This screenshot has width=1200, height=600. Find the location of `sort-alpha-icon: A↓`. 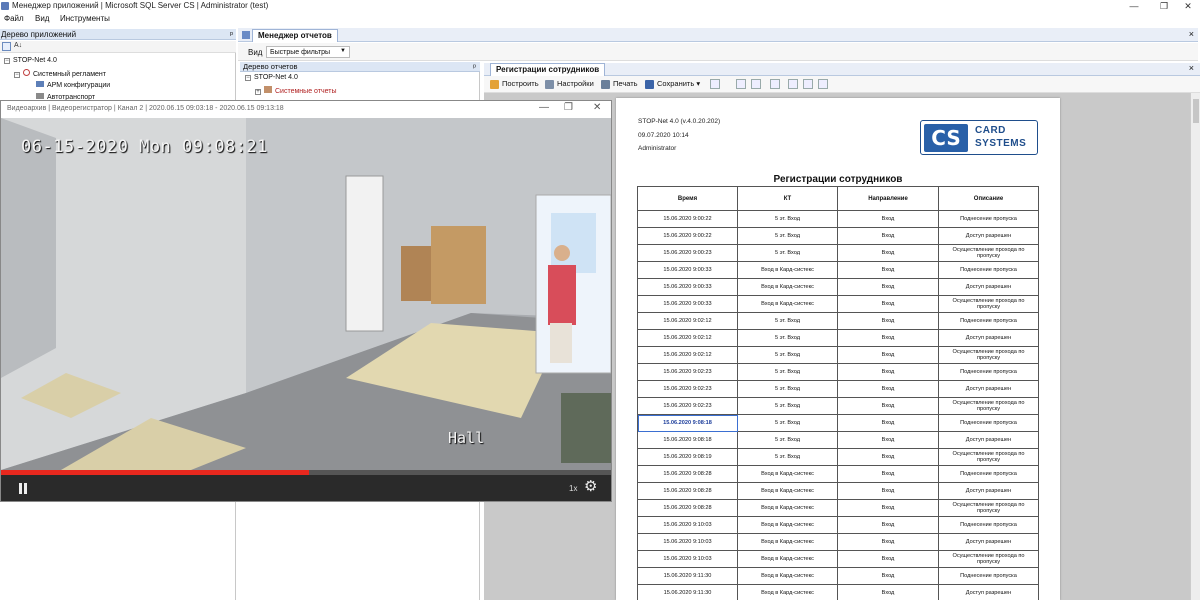

sort-alpha-icon: A↓ is located at coordinates (18, 45).